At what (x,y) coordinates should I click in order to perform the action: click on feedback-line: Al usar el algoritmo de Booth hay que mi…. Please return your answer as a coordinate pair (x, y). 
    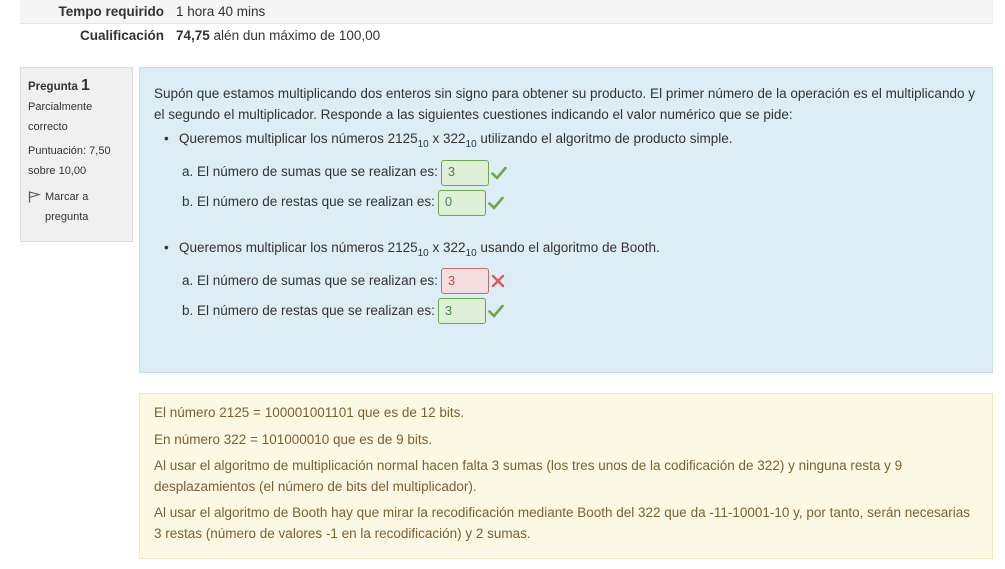
    Looking at the image, I should click on (562, 523).